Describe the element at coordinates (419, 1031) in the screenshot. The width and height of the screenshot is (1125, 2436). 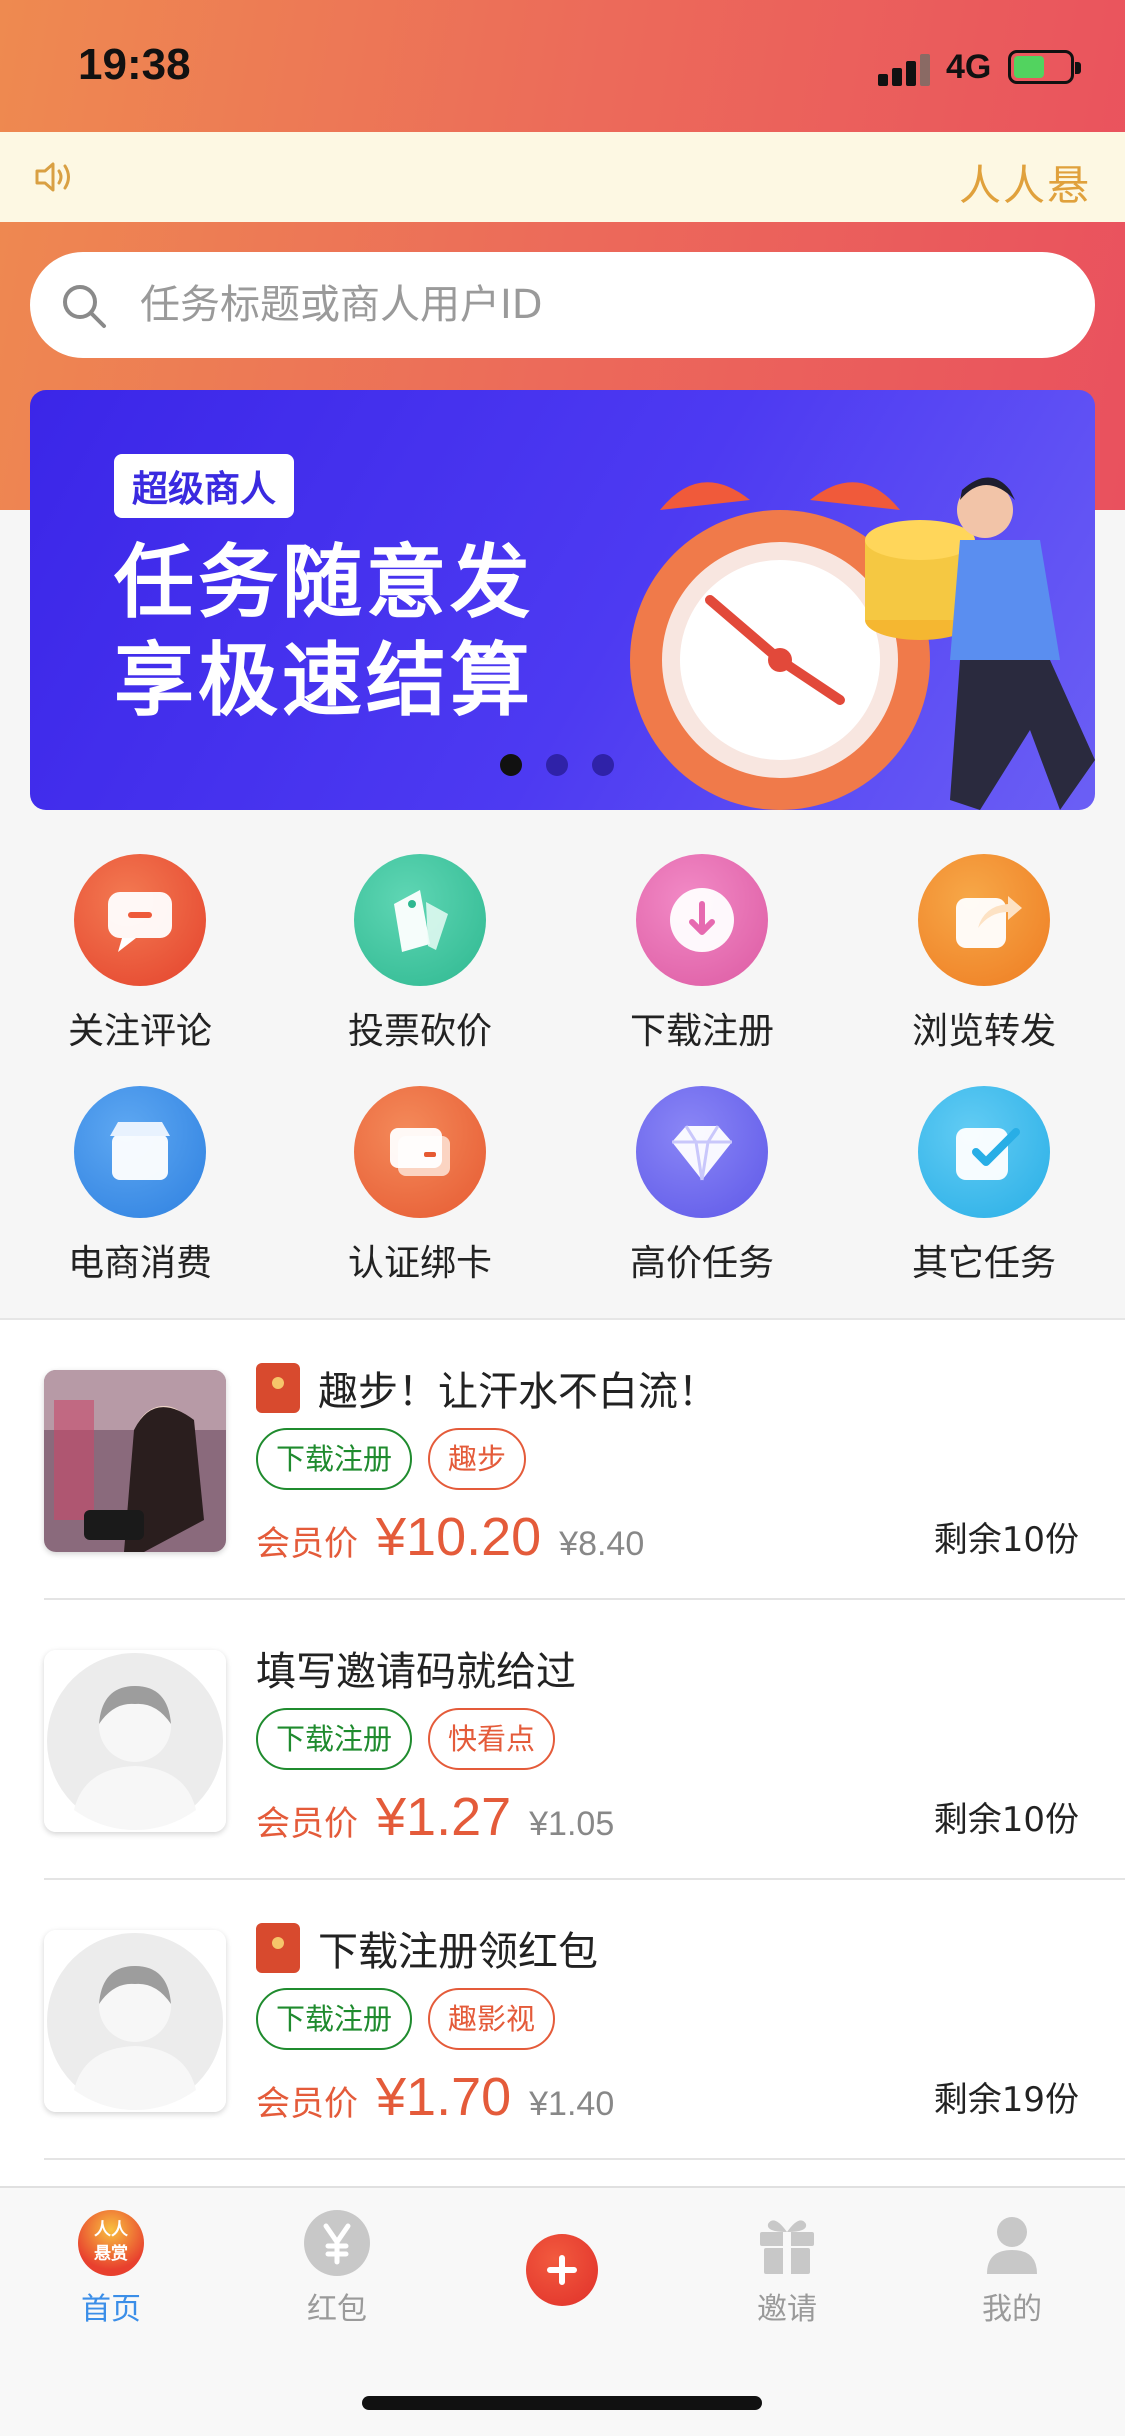
I see `category-label: 投票砍价` at that location.